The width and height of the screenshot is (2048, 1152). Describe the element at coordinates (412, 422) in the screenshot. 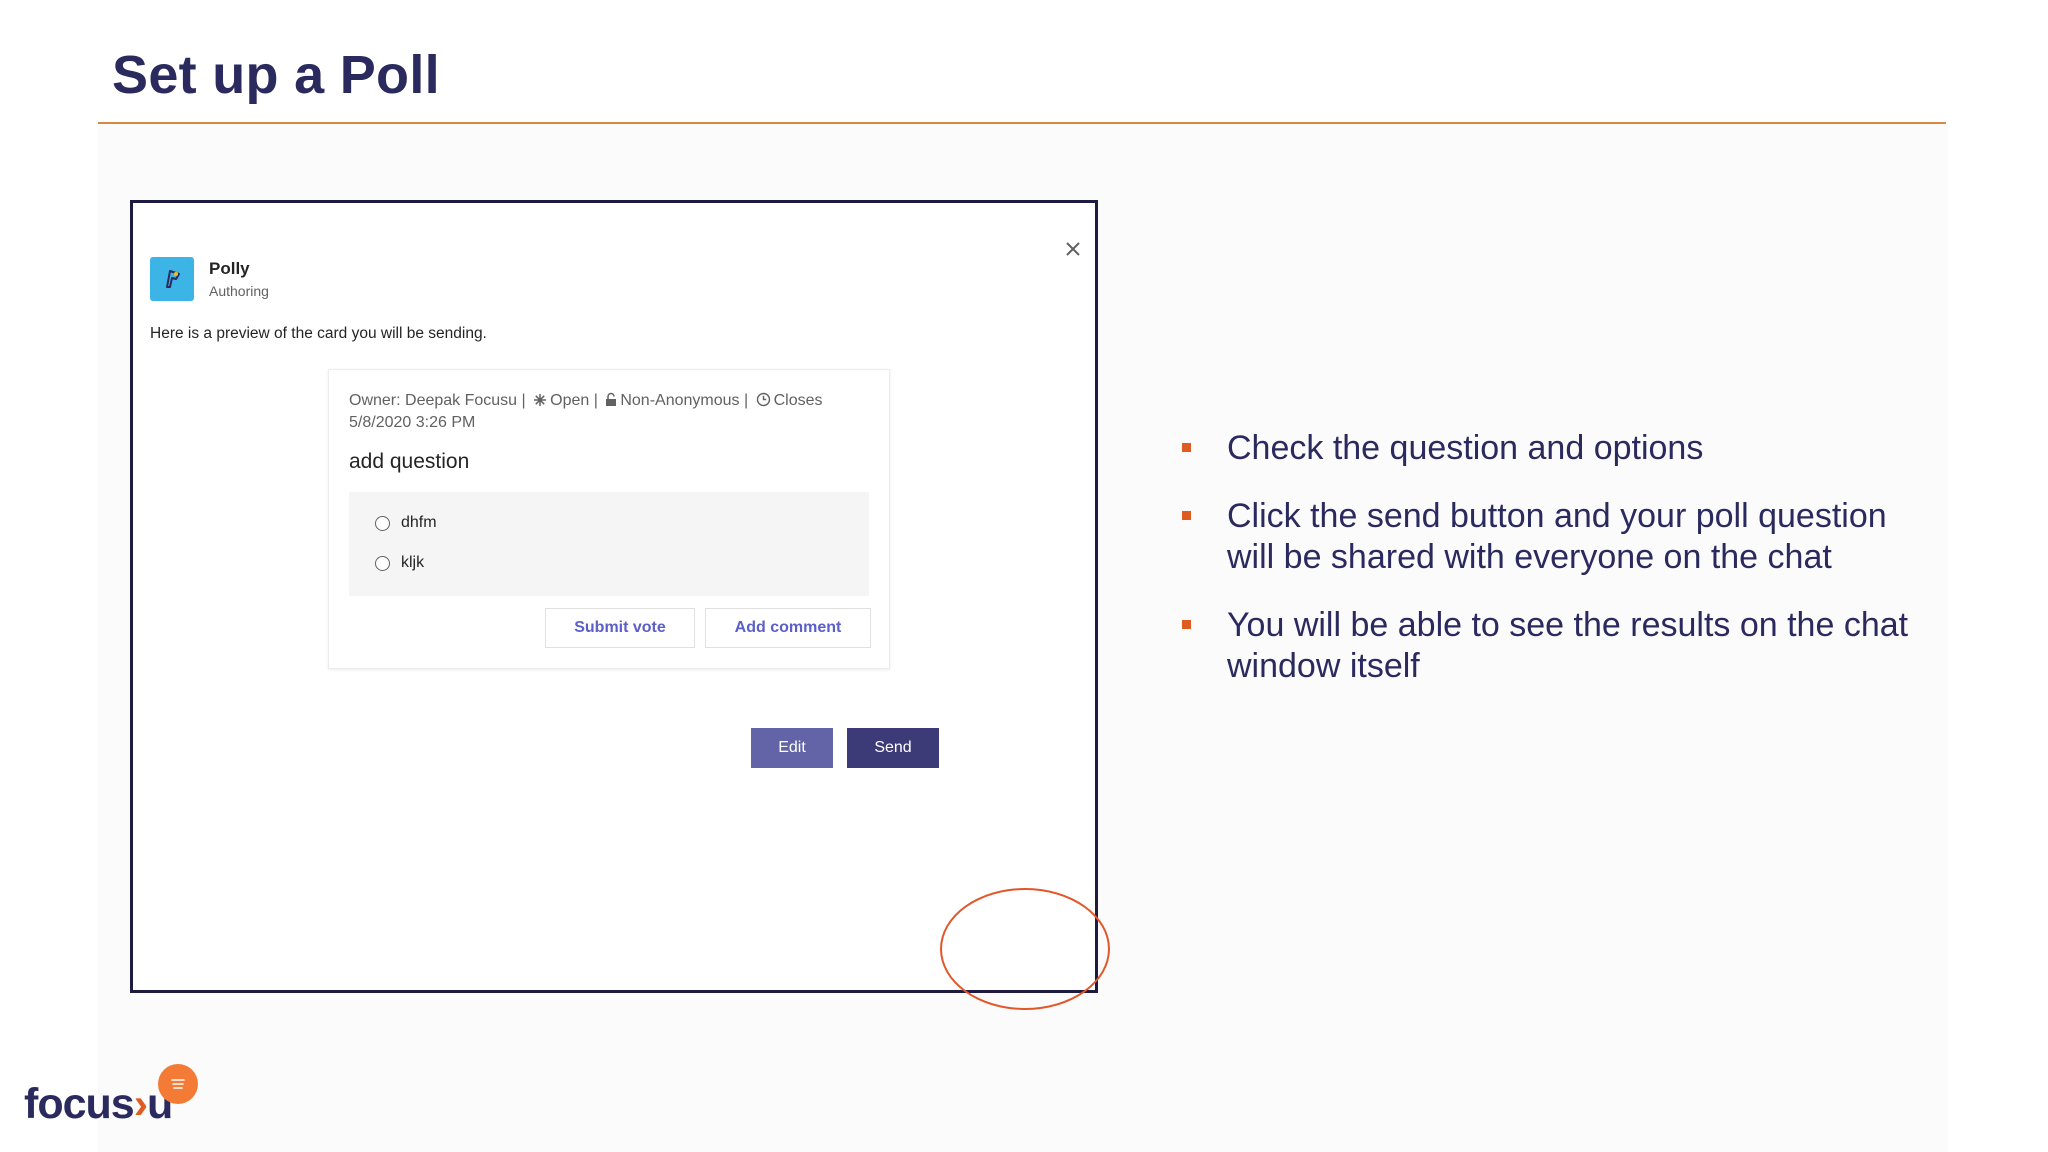

I see `poll-close-date: 5/8/2020 3:26 PM` at that location.